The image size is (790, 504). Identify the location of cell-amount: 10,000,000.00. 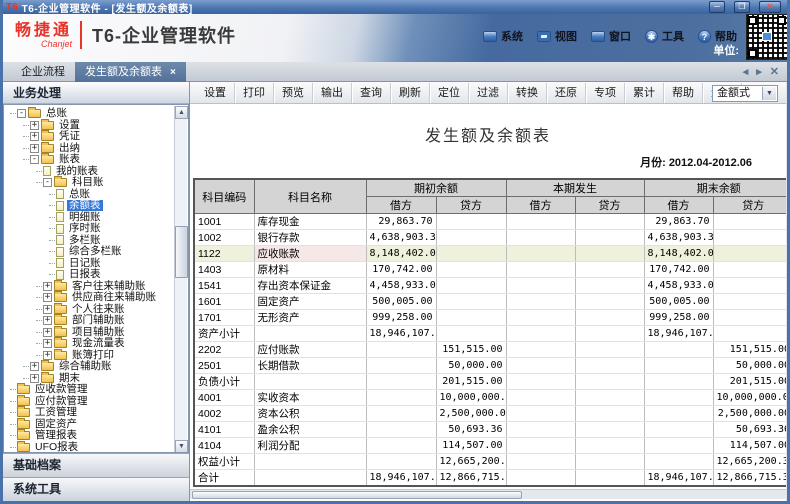
(749, 397).